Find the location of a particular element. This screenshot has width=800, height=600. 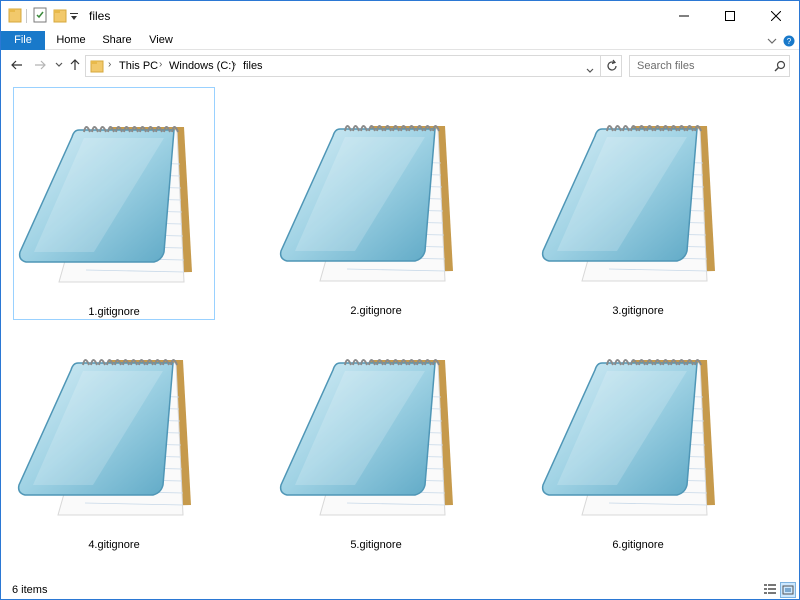

maximize-button is located at coordinates (730, 16).